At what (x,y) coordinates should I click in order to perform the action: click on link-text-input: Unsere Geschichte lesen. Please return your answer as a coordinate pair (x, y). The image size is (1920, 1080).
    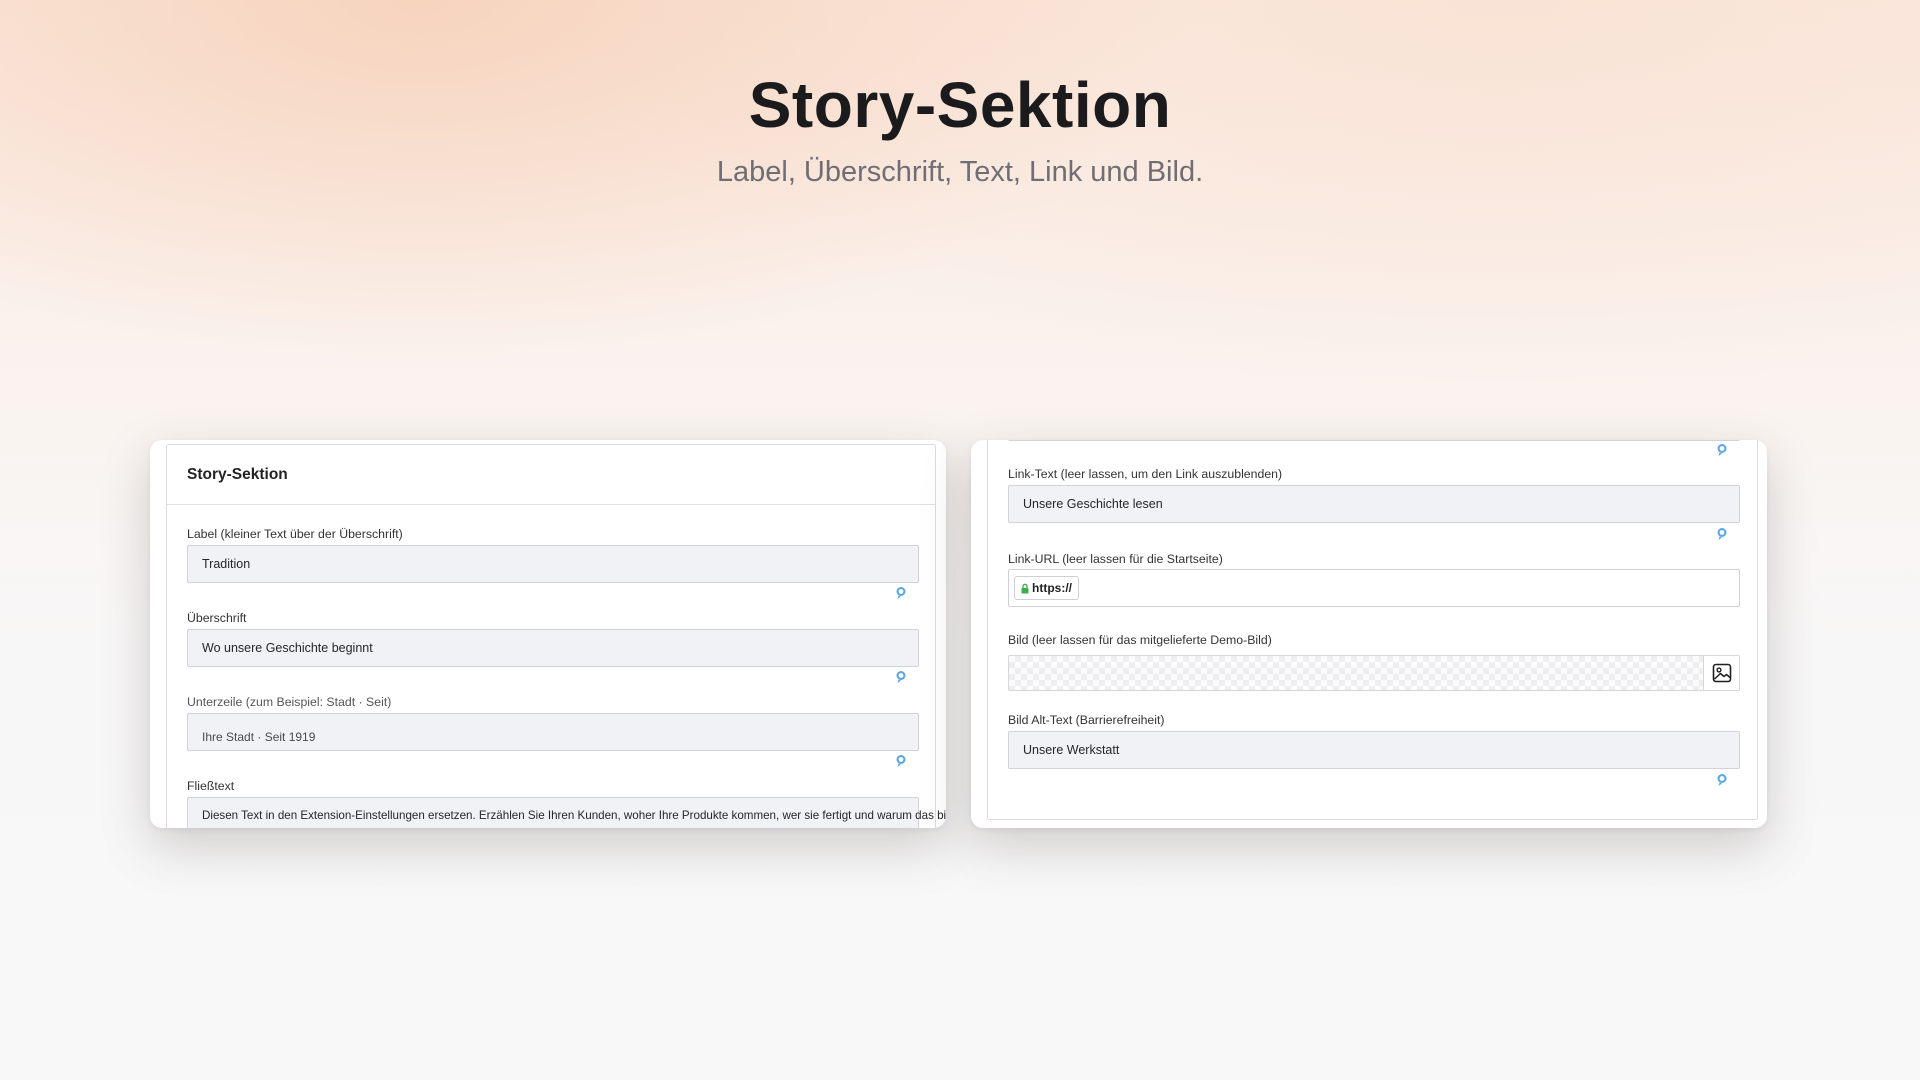
    Looking at the image, I should click on (1374, 504).